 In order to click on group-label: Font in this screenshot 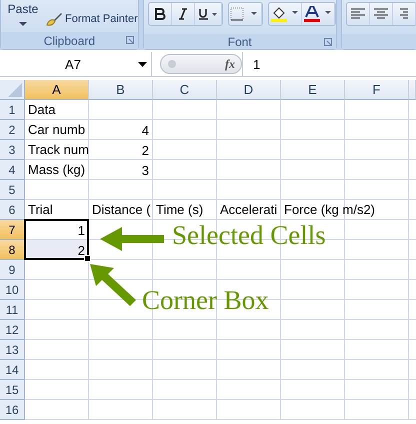, I will do `click(240, 41)`.